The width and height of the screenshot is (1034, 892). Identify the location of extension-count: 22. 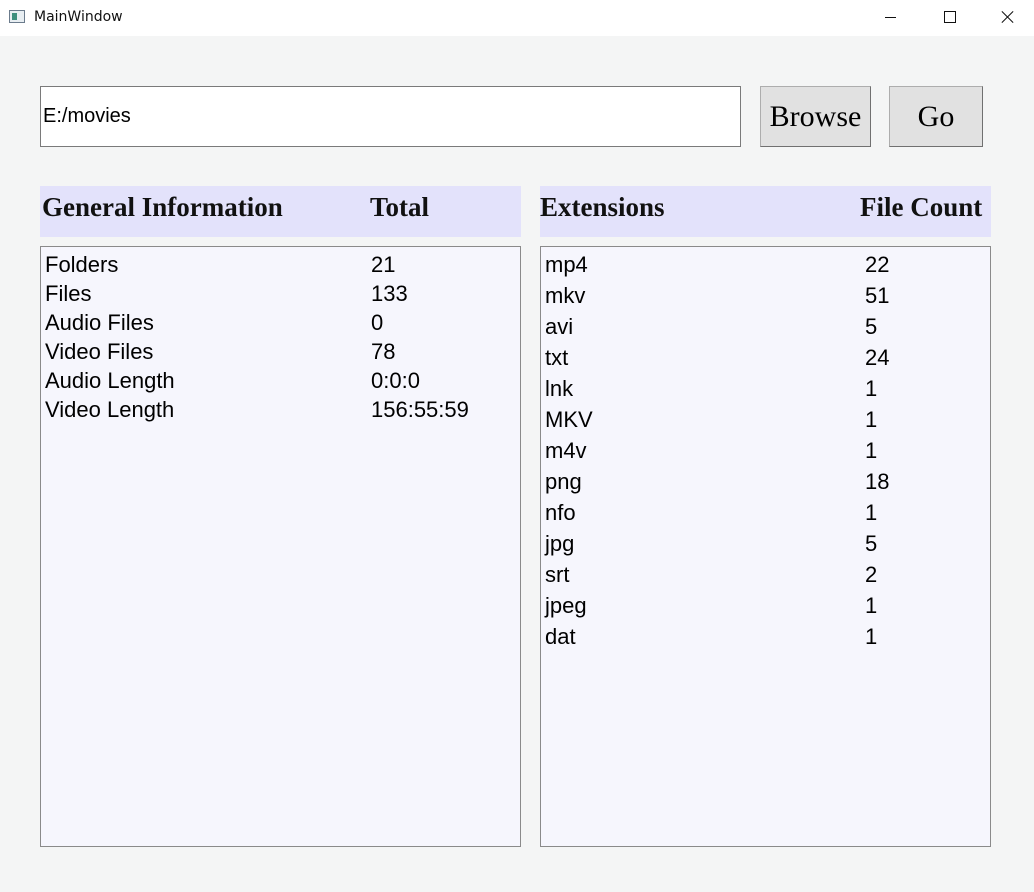
(877, 264).